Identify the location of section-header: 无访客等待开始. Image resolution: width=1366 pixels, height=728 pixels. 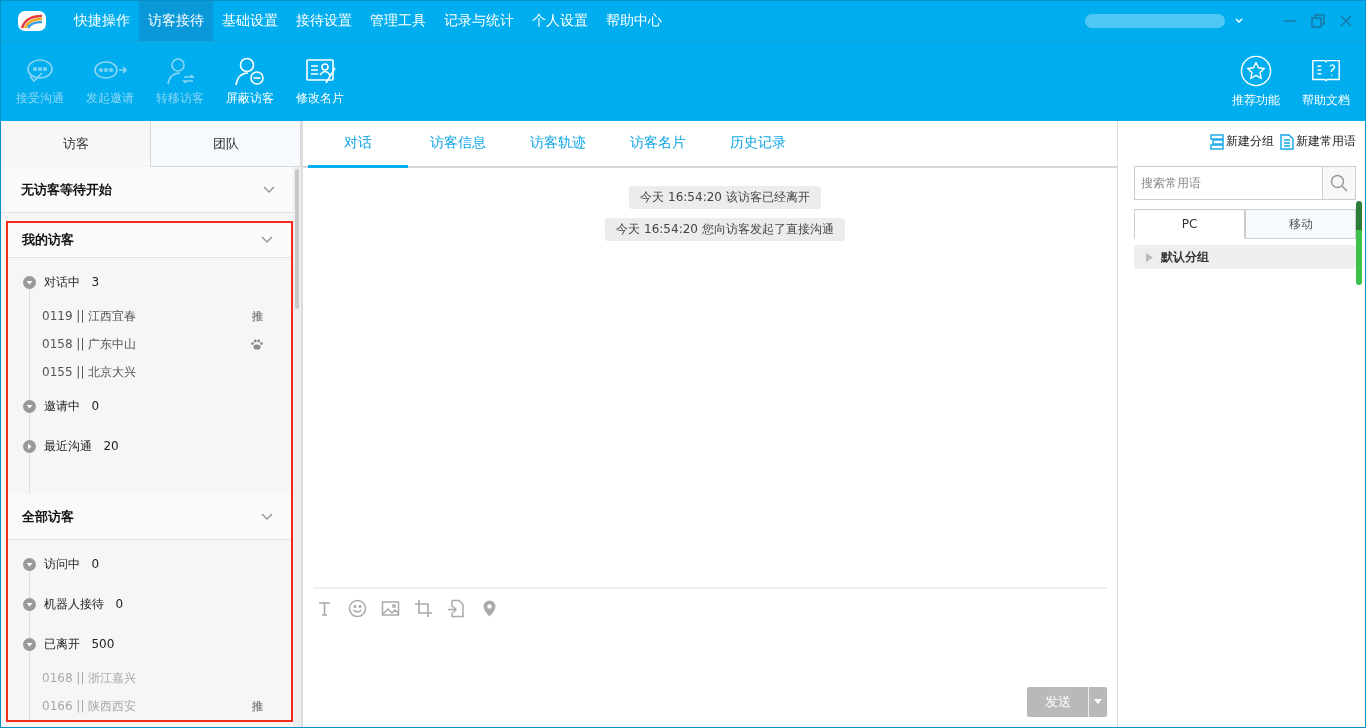
(147, 190).